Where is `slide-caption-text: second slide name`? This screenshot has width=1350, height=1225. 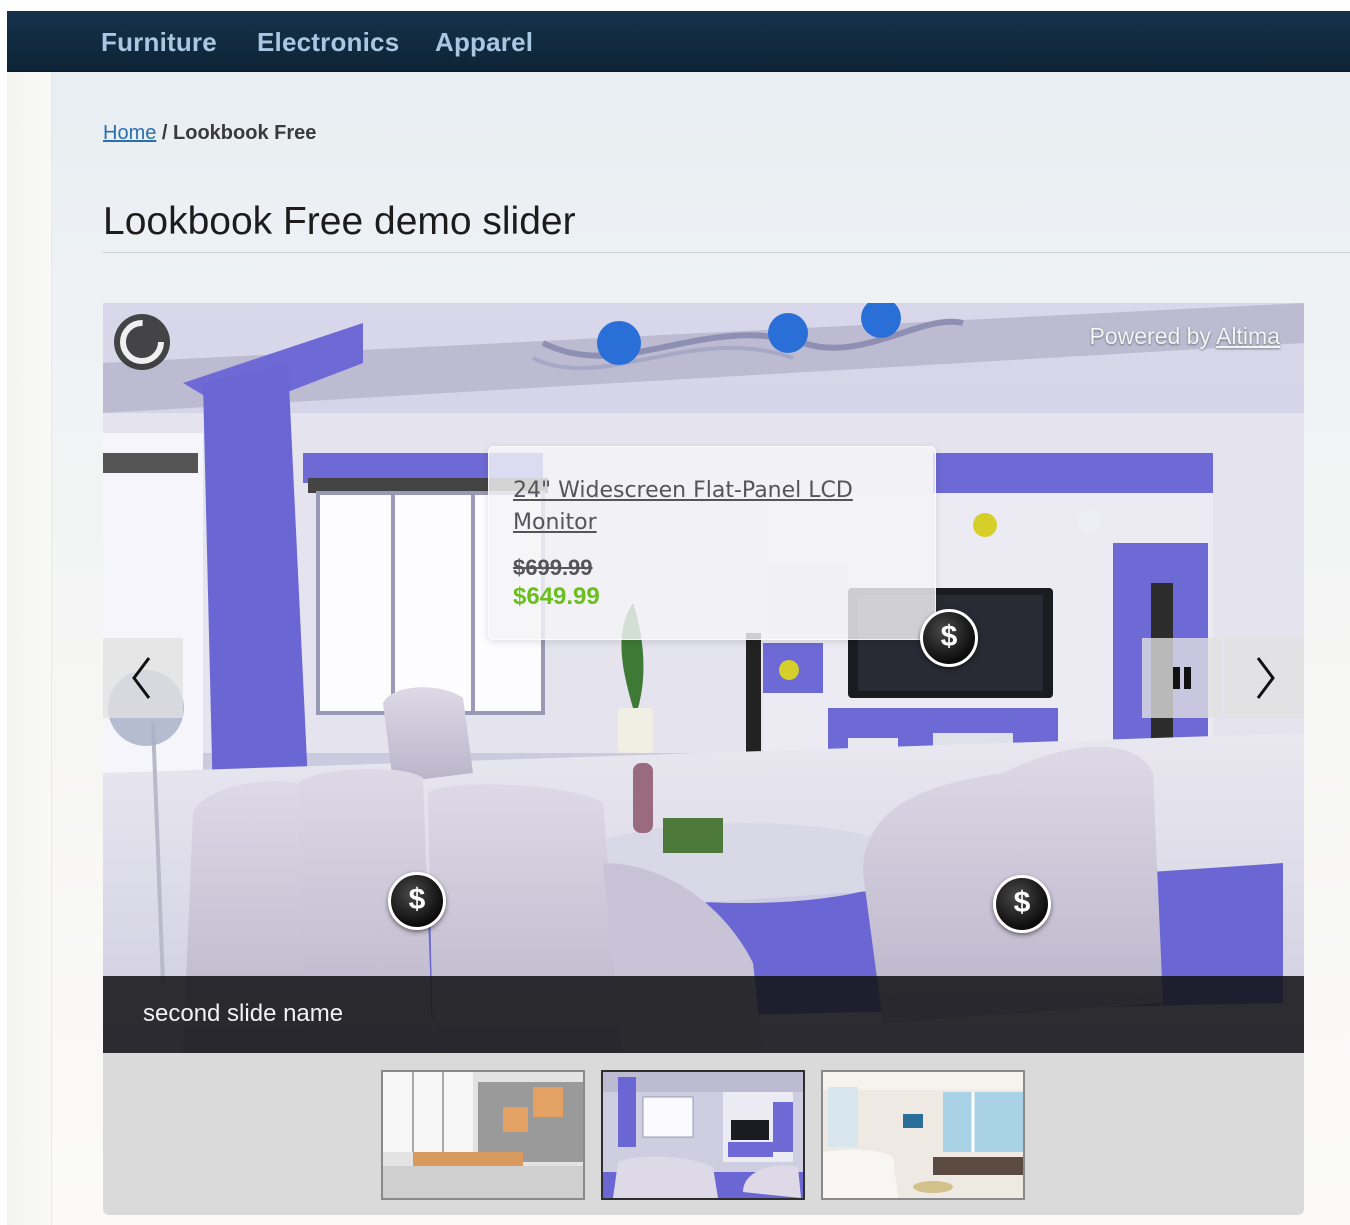 slide-caption-text: second slide name is located at coordinates (243, 1013).